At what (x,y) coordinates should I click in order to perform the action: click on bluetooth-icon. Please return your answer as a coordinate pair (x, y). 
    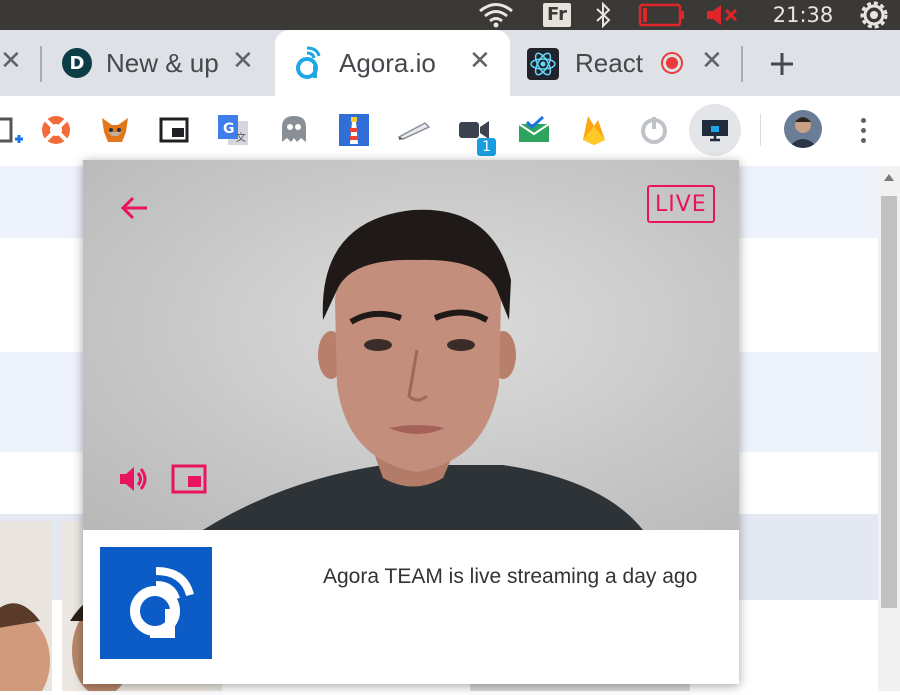
    Looking at the image, I should click on (603, 15).